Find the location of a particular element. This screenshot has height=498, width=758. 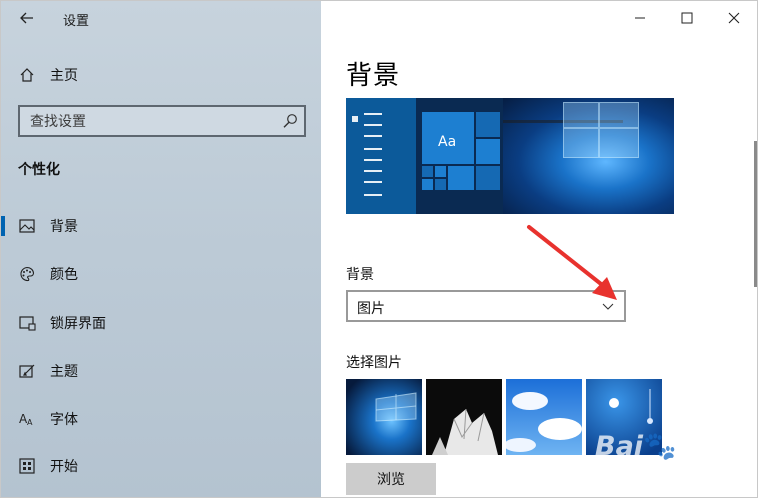

minimize-button is located at coordinates (640, 18).